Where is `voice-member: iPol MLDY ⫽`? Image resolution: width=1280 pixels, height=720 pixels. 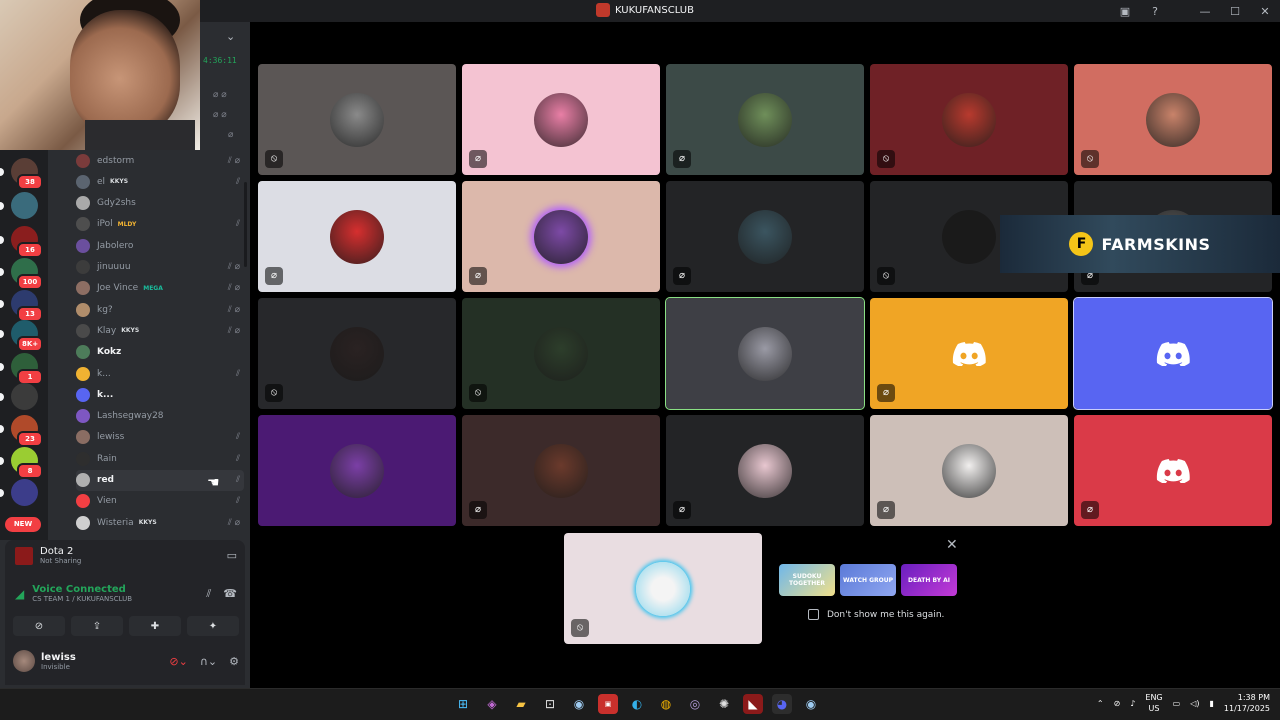
voice-member: iPol MLDY ⫽ is located at coordinates (160, 224).